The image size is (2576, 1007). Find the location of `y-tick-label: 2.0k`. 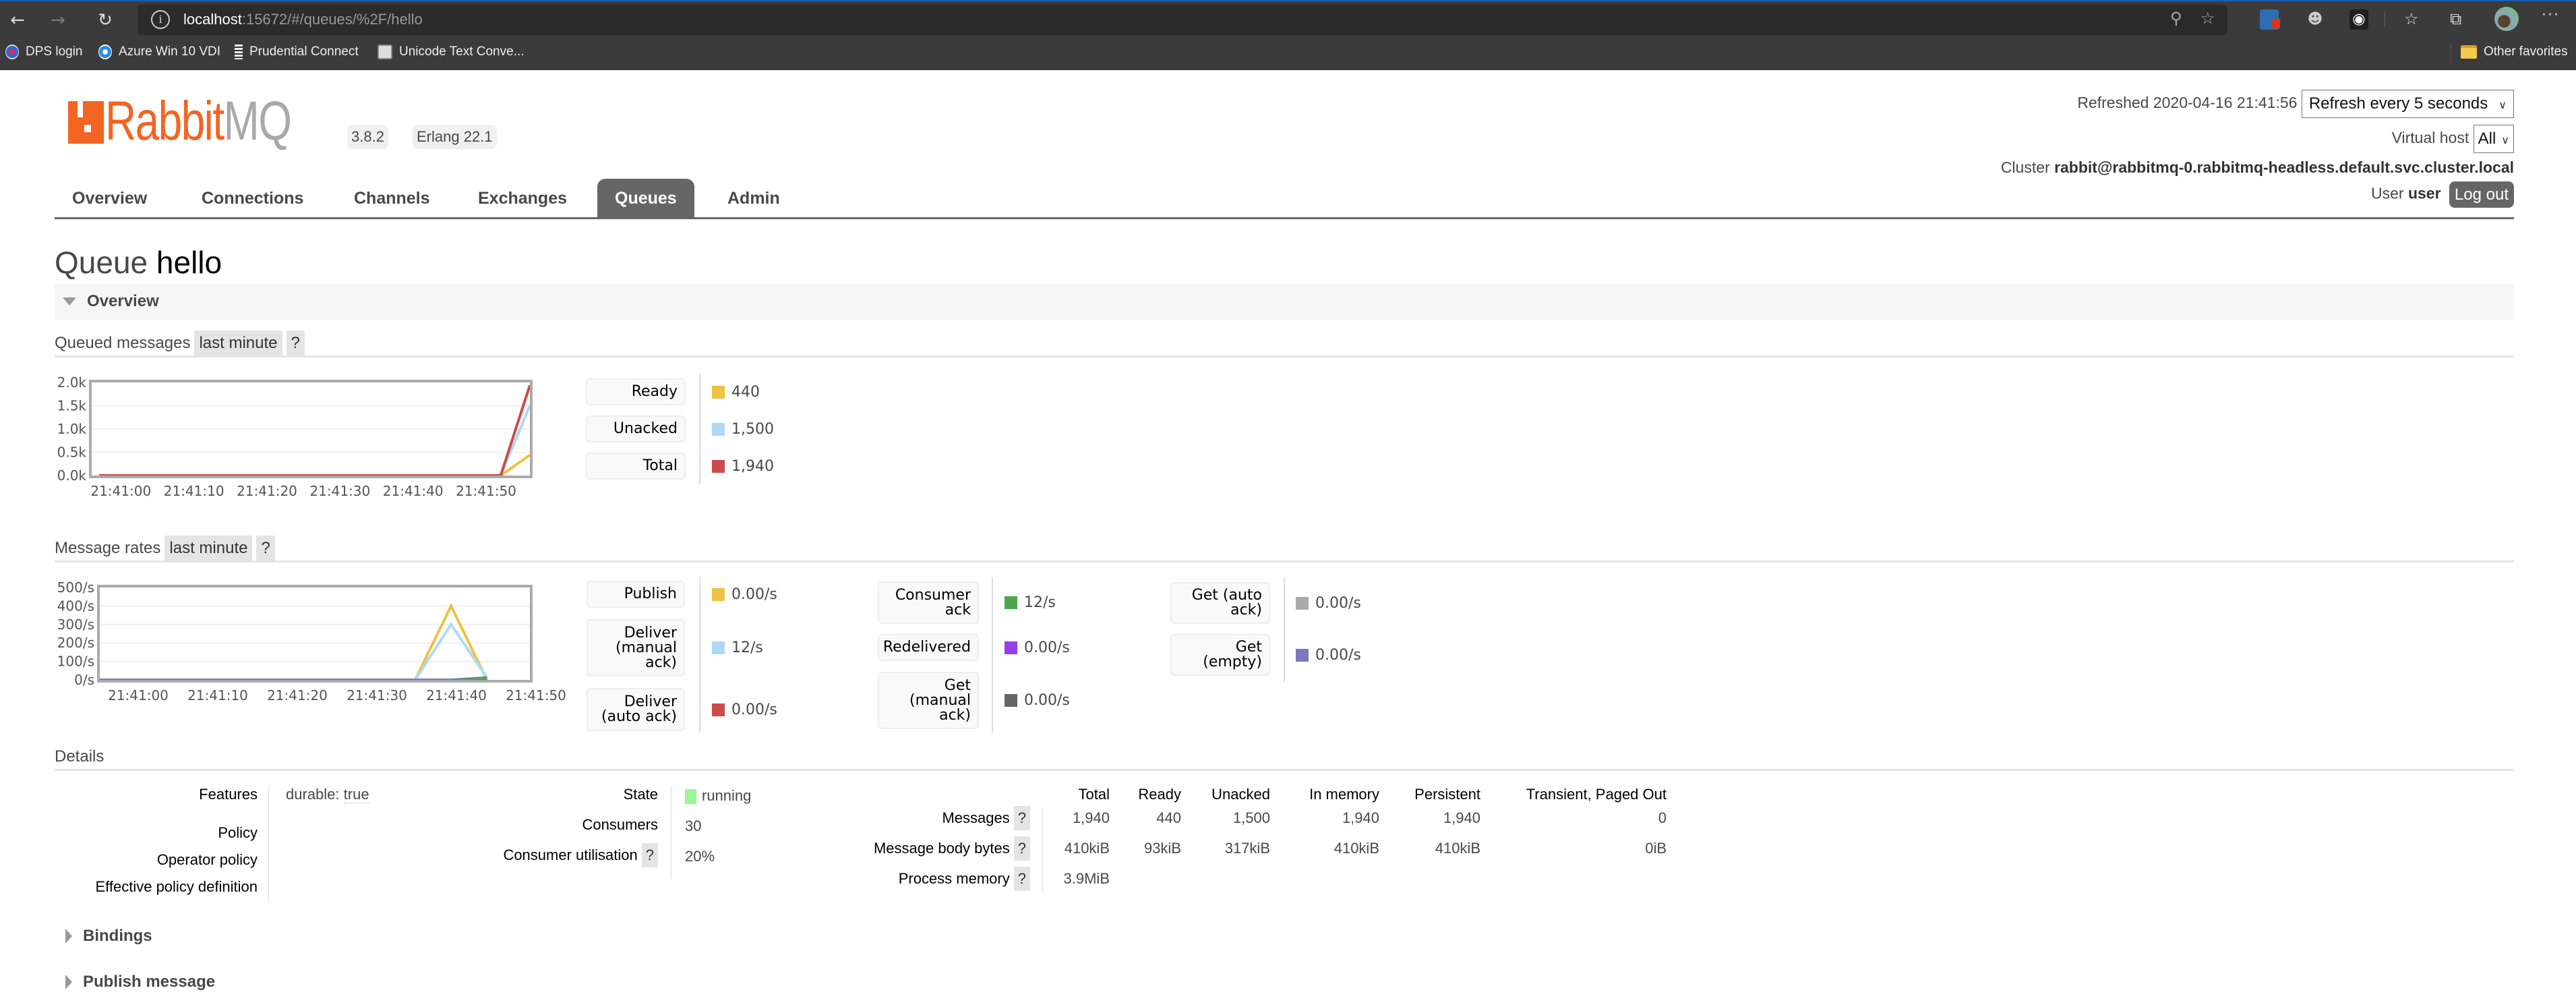

y-tick-label: 2.0k is located at coordinates (72, 382).